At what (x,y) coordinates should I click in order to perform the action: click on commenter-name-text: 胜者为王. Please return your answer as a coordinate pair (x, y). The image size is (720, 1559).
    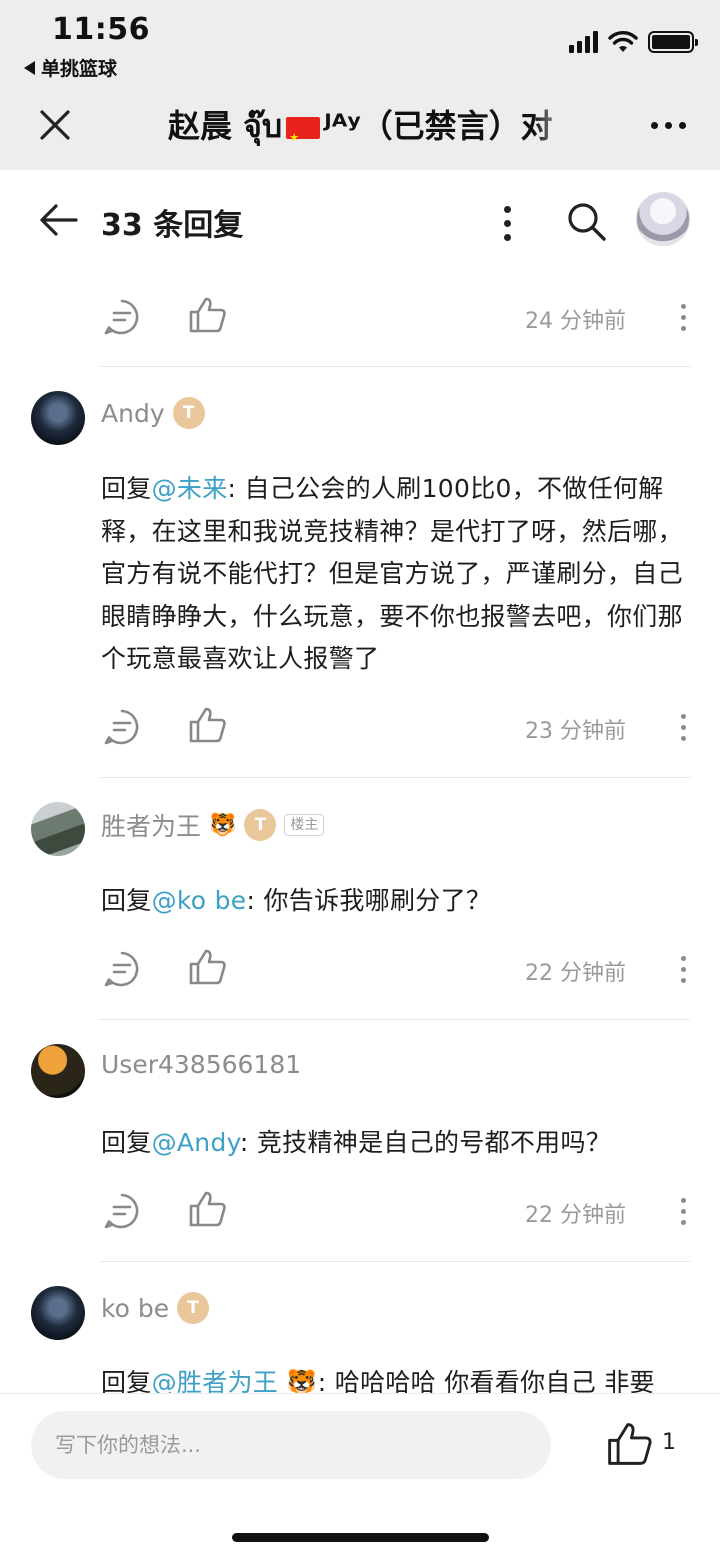
    Looking at the image, I should click on (151, 826).